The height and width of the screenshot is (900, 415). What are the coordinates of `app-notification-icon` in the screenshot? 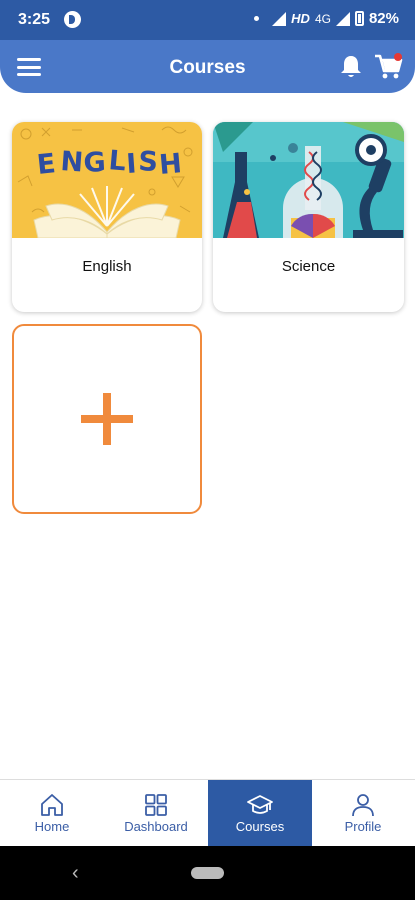 It's located at (72, 19).